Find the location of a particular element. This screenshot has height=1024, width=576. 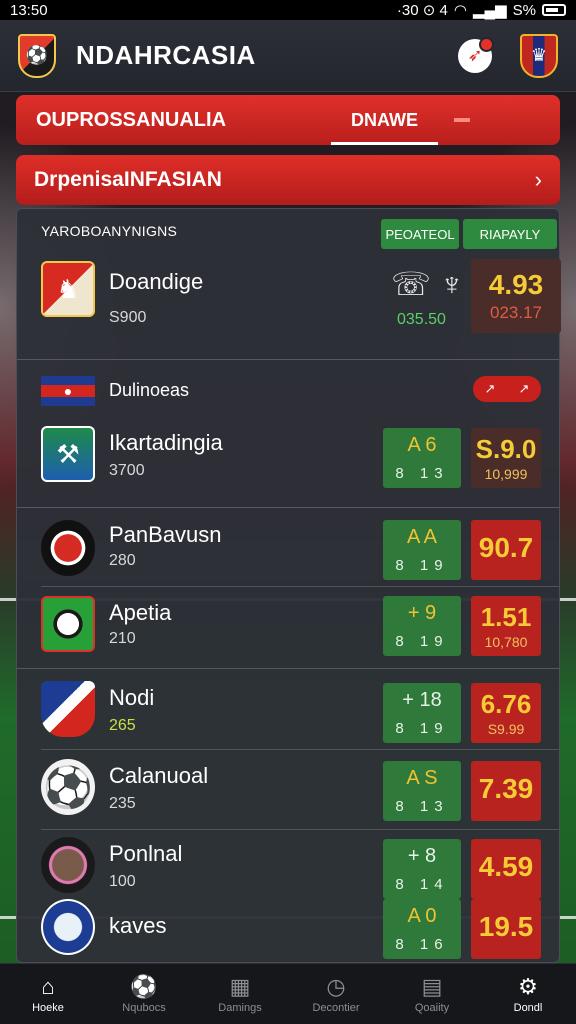

phone-icon: ☏ ♆ is located at coordinates (427, 284).